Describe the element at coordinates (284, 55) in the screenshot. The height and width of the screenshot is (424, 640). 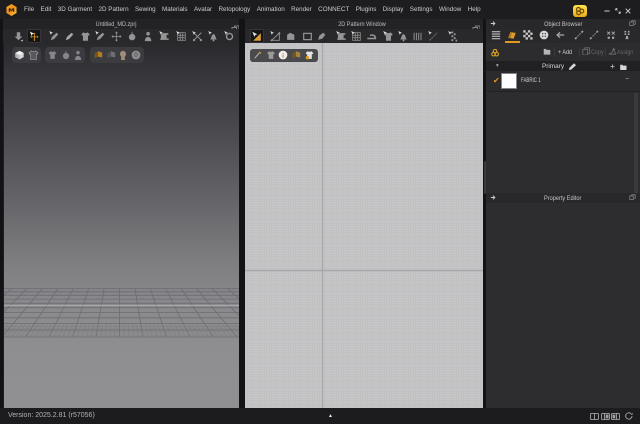
I see `svg-text: i` at that location.